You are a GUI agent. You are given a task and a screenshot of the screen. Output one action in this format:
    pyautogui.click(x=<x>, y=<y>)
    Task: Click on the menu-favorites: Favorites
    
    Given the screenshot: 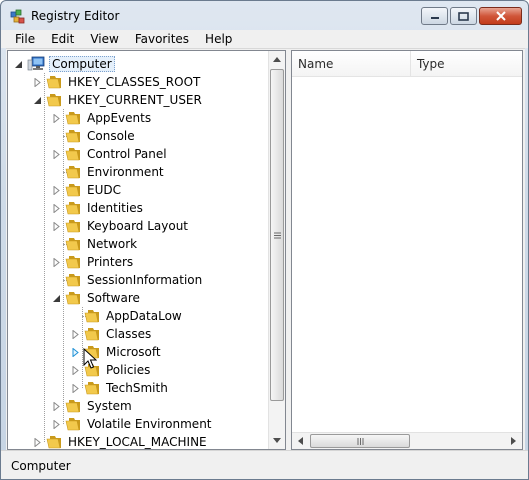 What is the action you would take?
    pyautogui.click(x=162, y=39)
    